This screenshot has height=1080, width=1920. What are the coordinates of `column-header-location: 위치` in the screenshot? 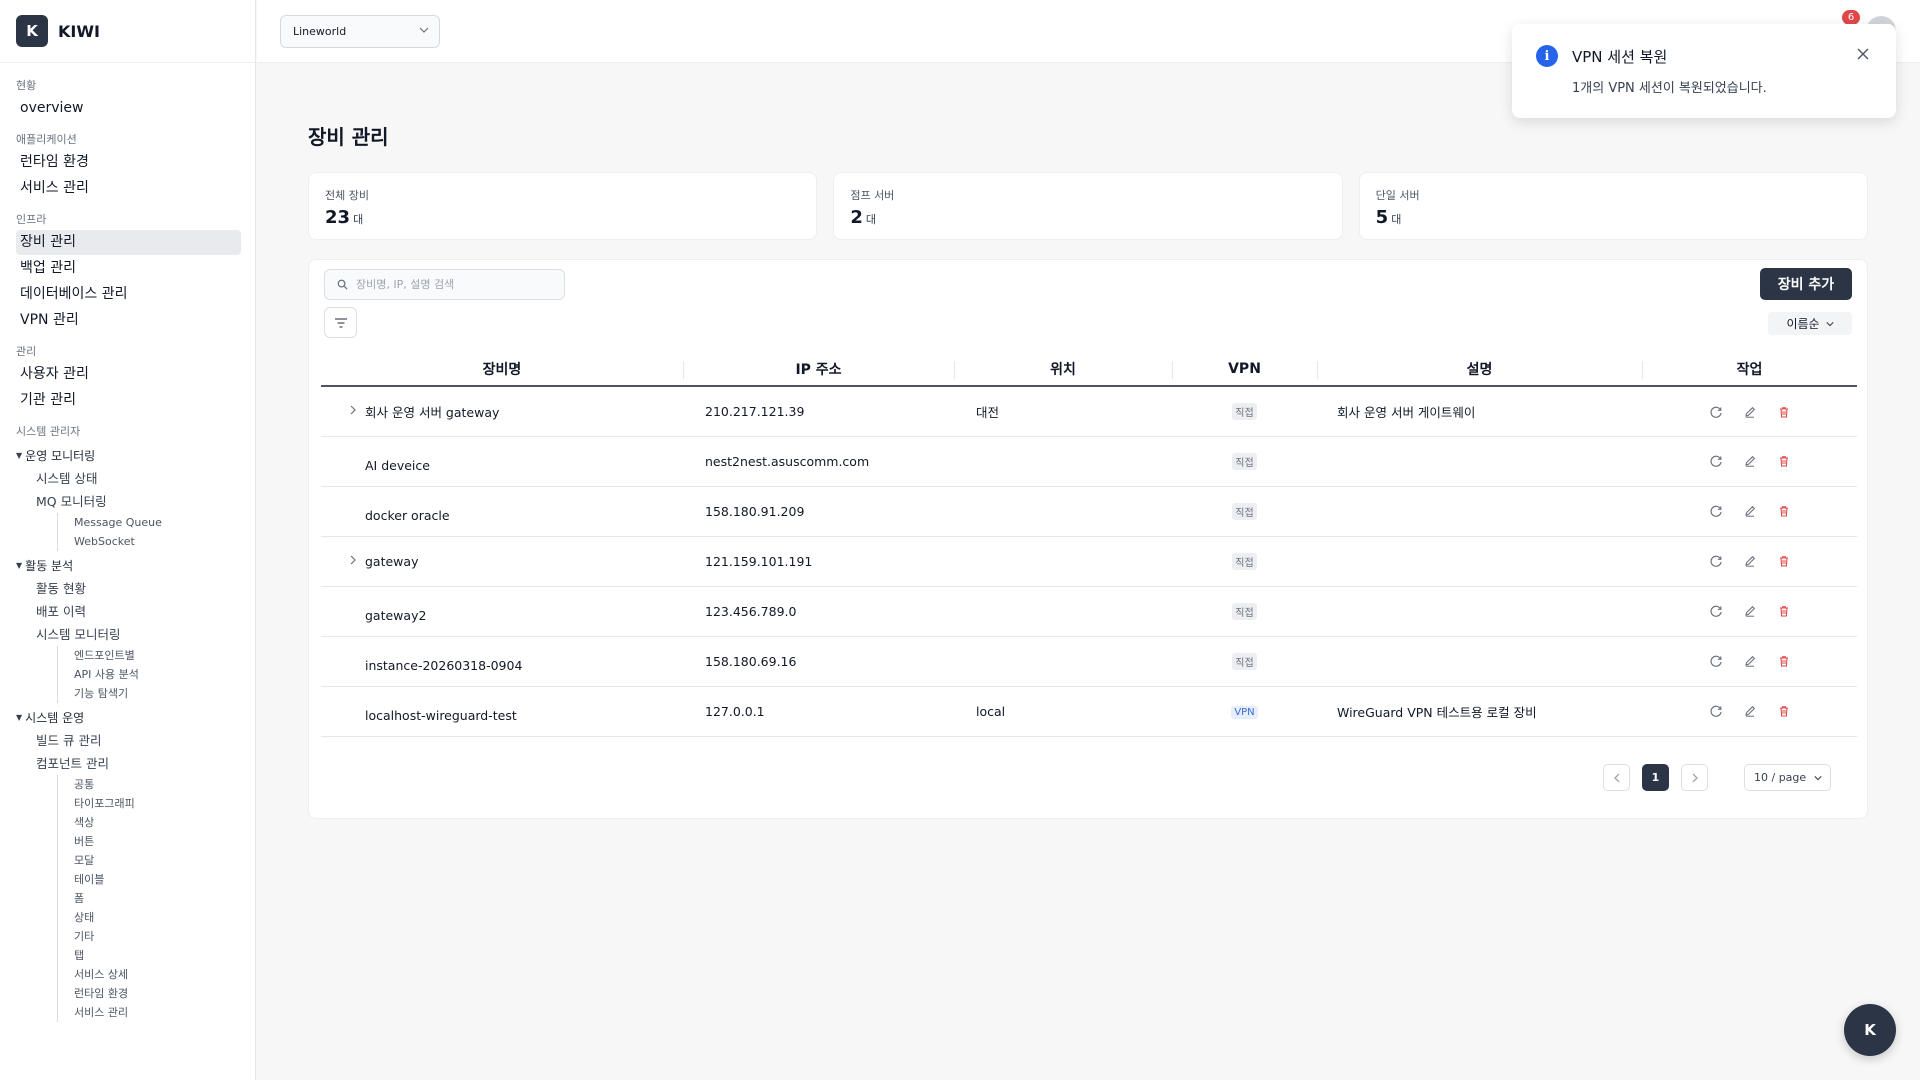 It's located at (1063, 370).